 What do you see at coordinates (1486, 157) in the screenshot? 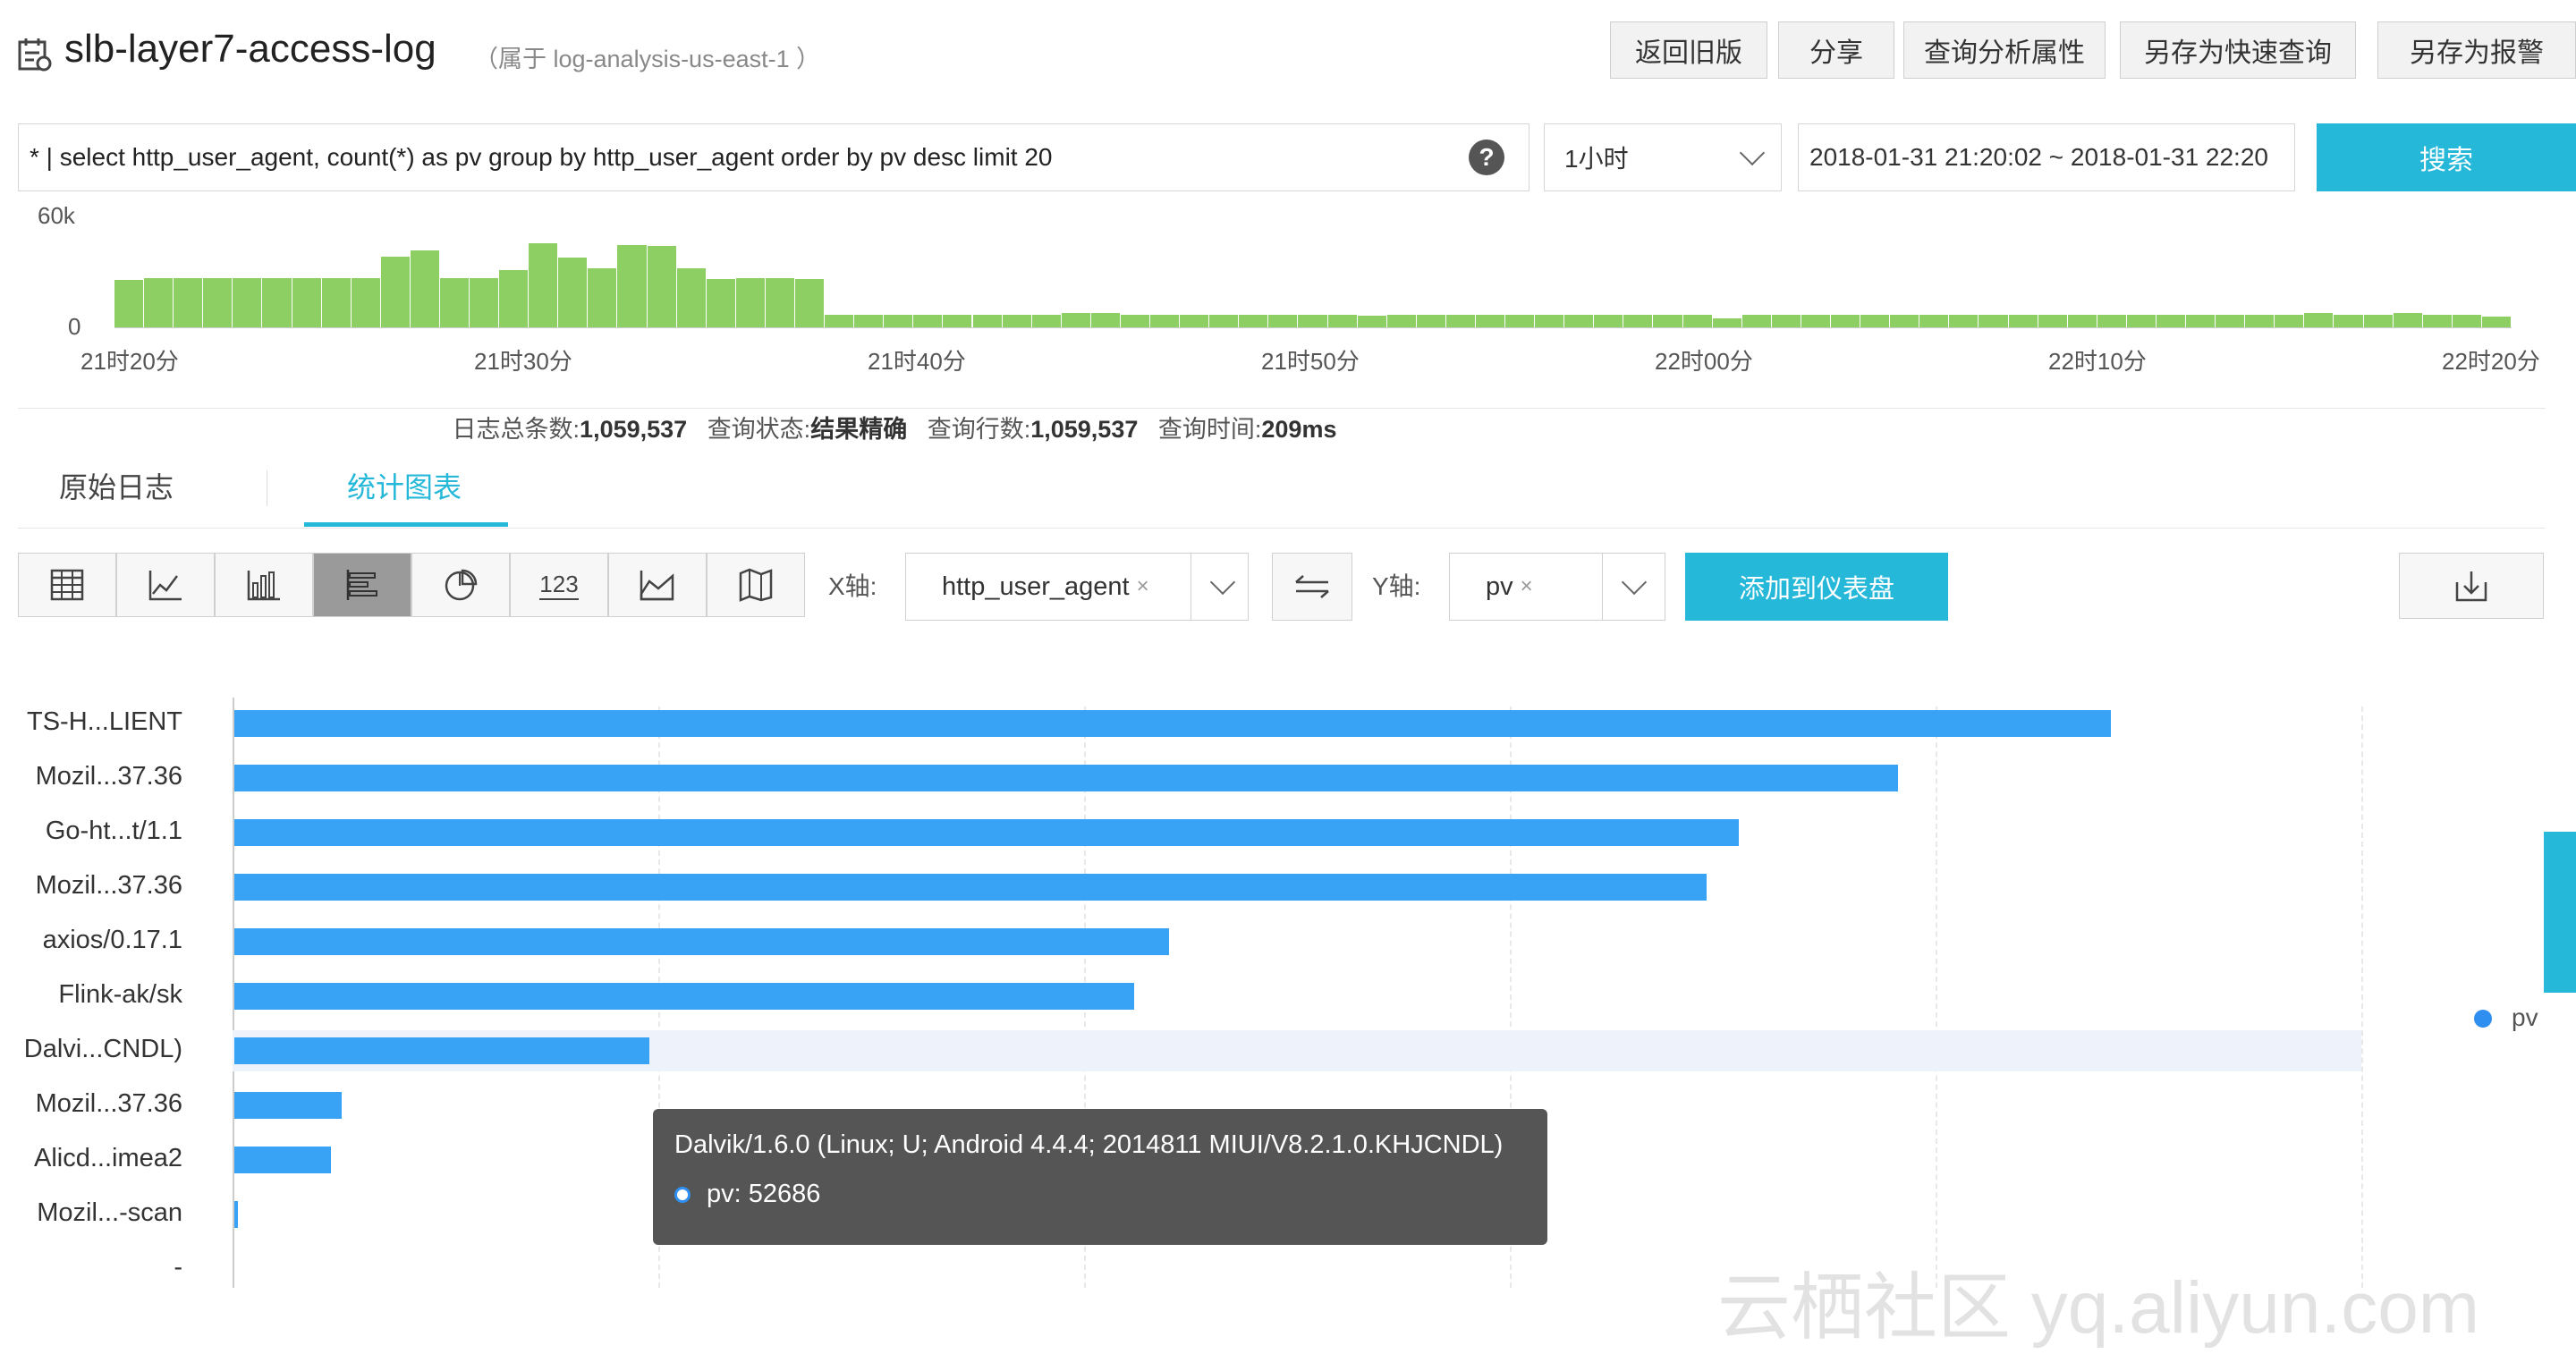
I see `help-icon: ?` at bounding box center [1486, 157].